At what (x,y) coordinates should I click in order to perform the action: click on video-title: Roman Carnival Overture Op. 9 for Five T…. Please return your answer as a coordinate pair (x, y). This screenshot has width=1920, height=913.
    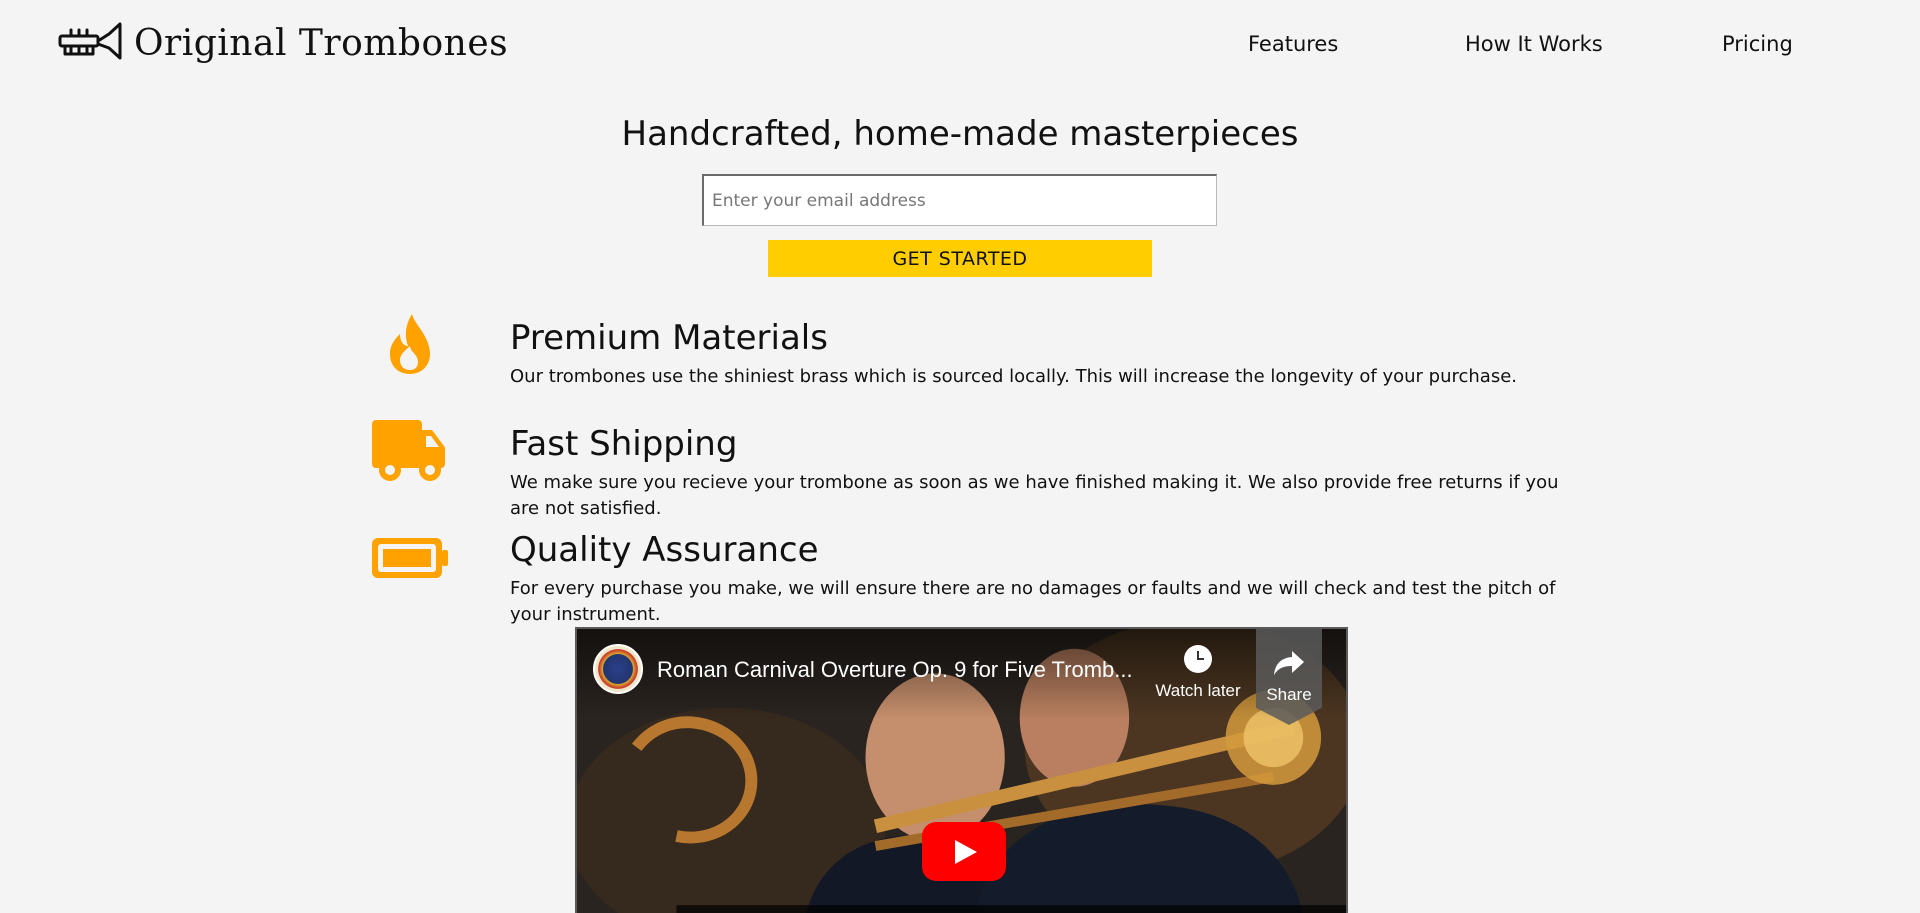
    Looking at the image, I should click on (897, 670).